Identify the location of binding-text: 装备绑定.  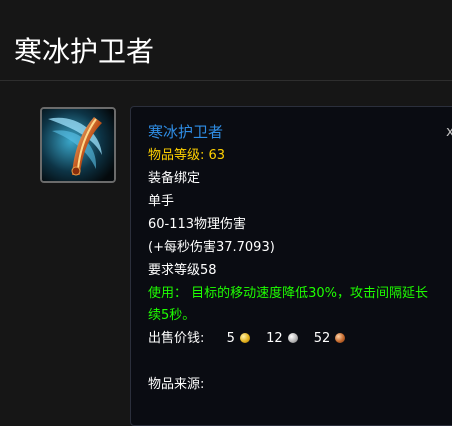
(174, 178).